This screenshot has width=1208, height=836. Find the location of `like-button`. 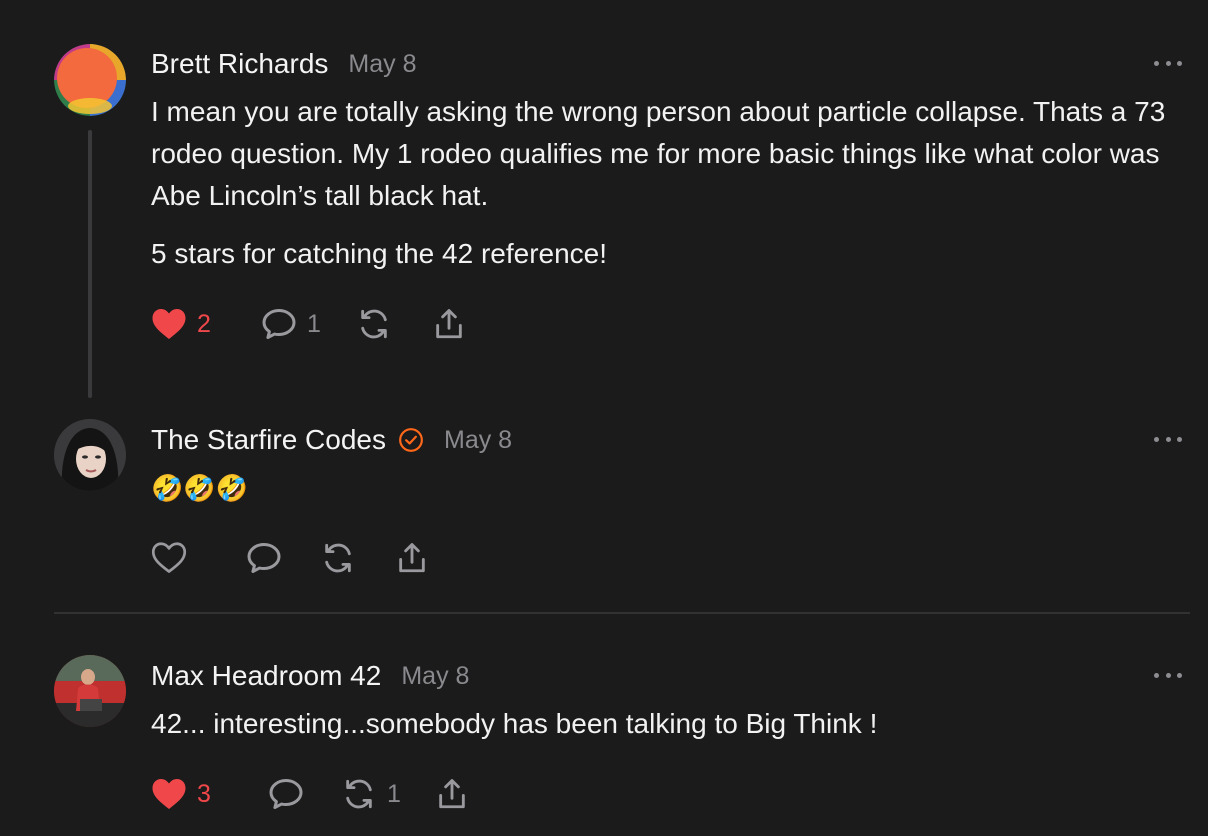

like-button is located at coordinates (169, 558).